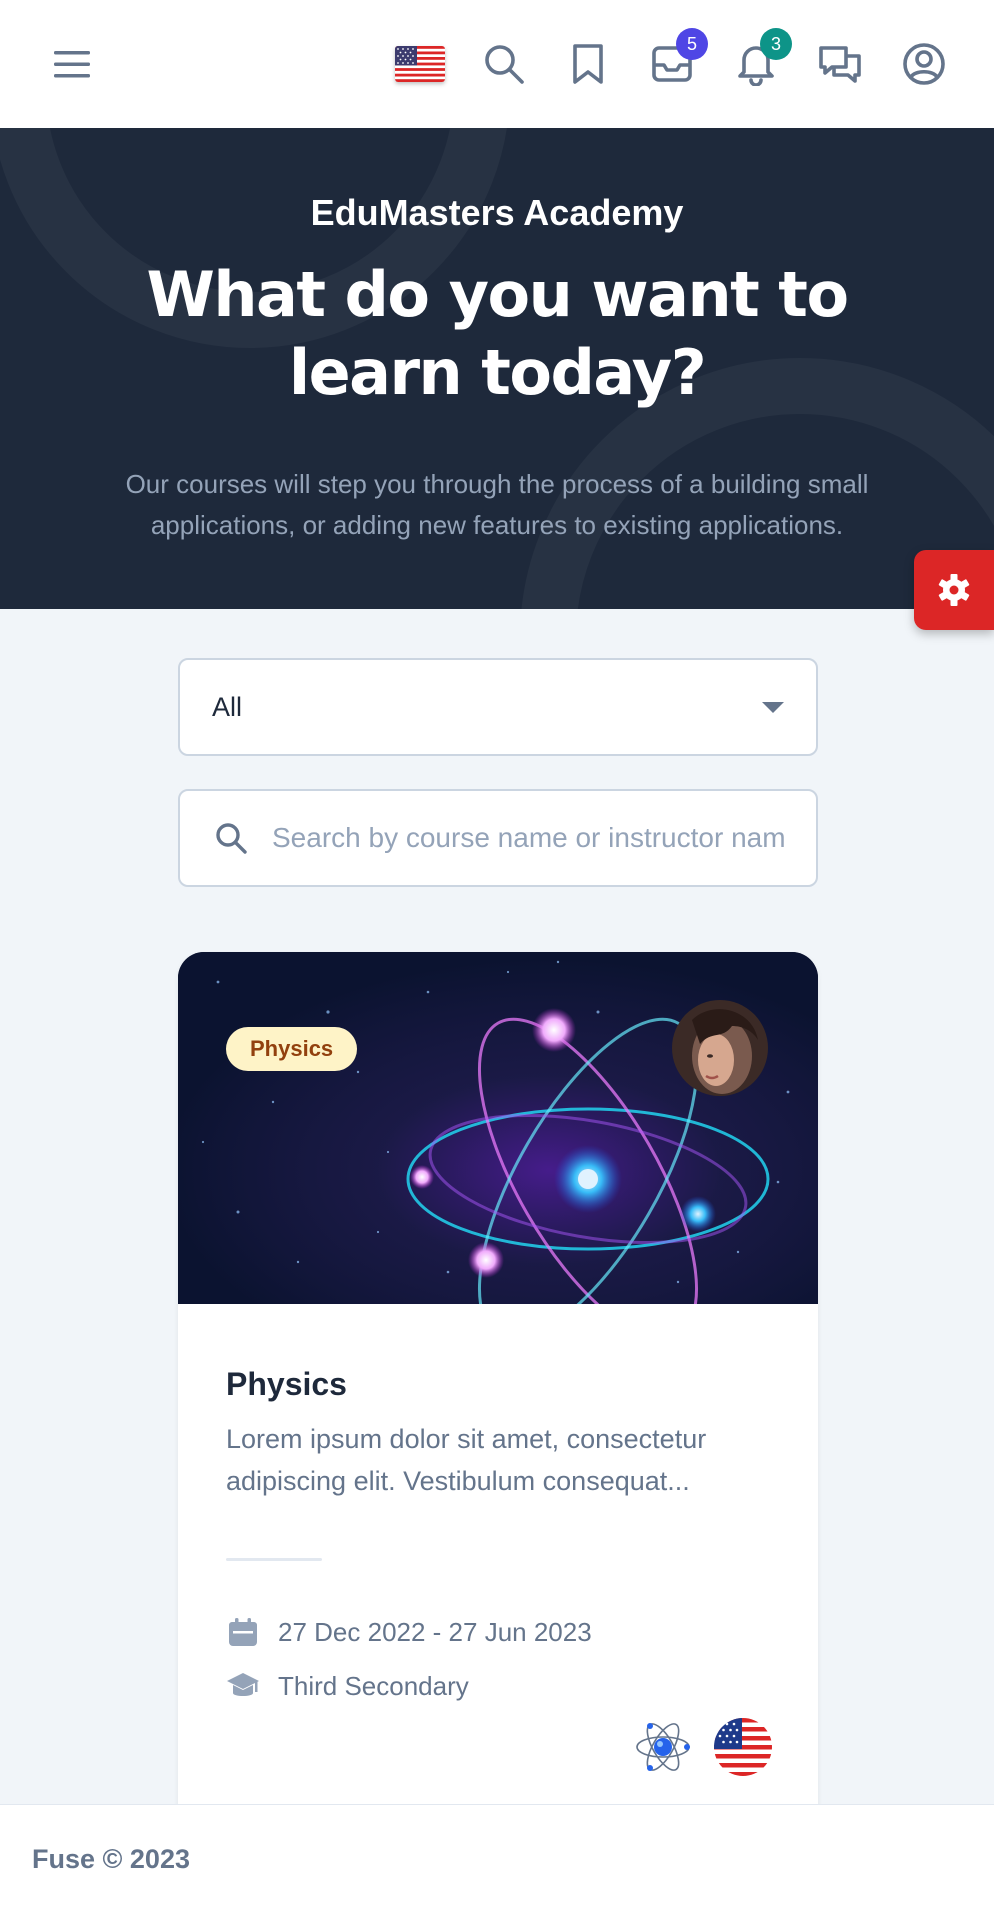 The image size is (994, 1914). I want to click on topbar-actions: 5 3, so click(672, 59).